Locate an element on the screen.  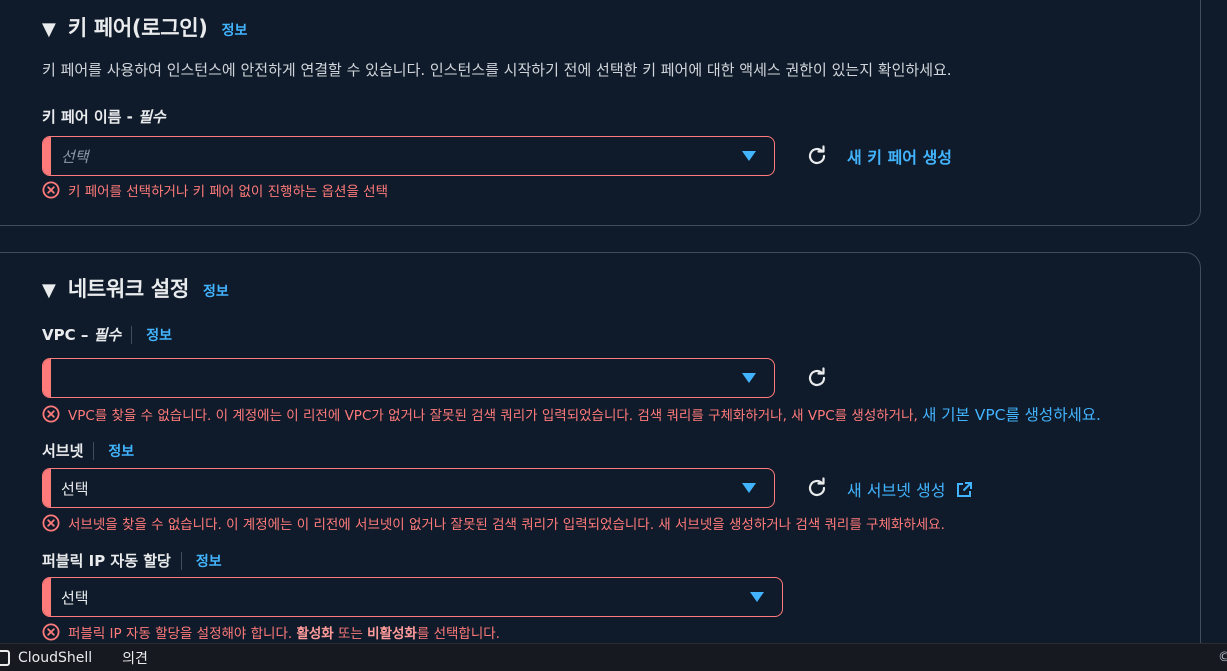
key-pair-name-label-text: 키 페어 이름 is located at coordinates (82, 117).